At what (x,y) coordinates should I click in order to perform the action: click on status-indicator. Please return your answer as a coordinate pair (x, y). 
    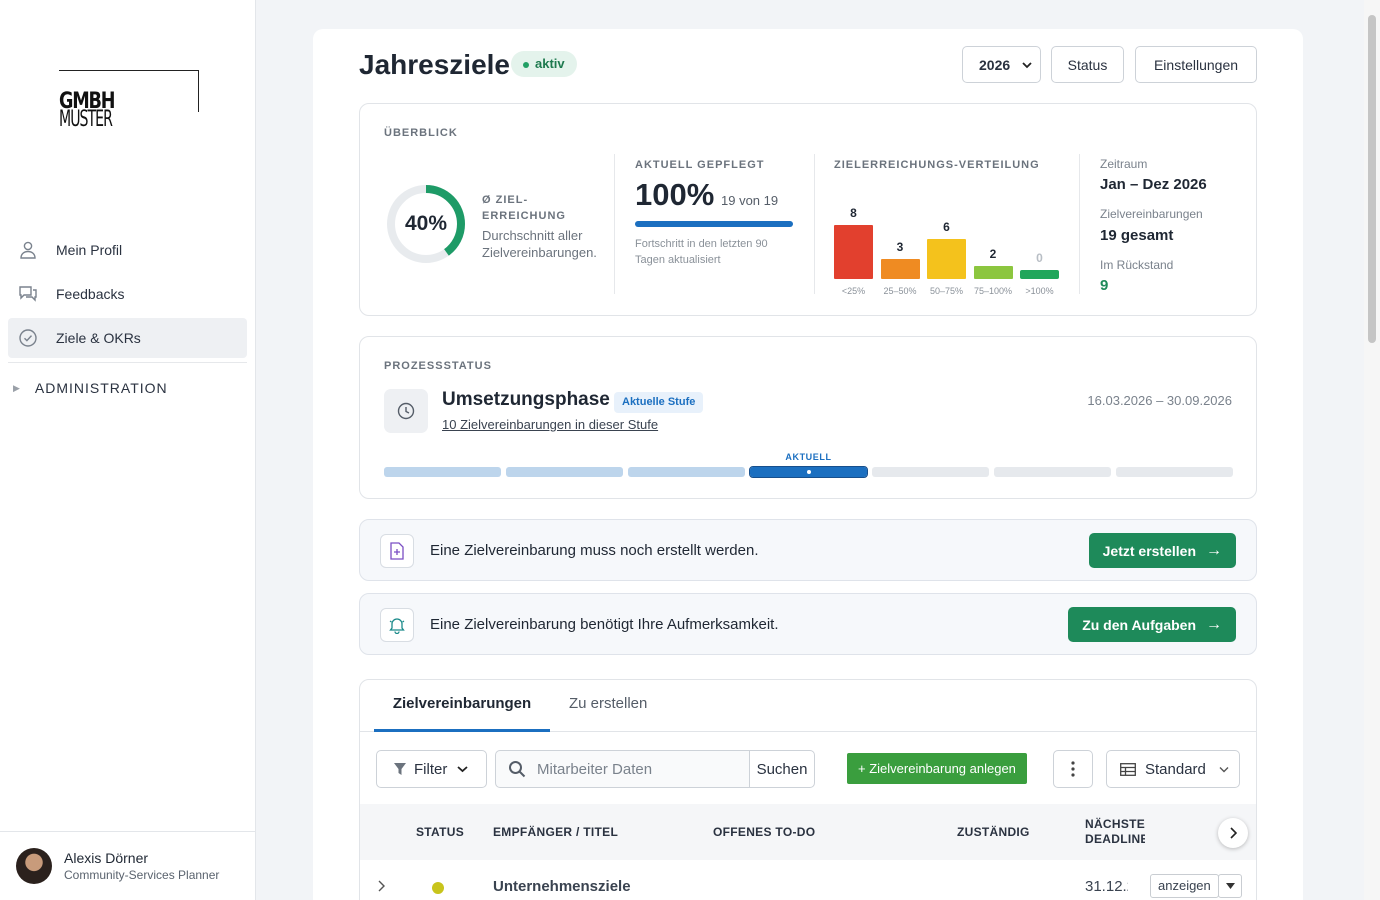
    Looking at the image, I should click on (438, 888).